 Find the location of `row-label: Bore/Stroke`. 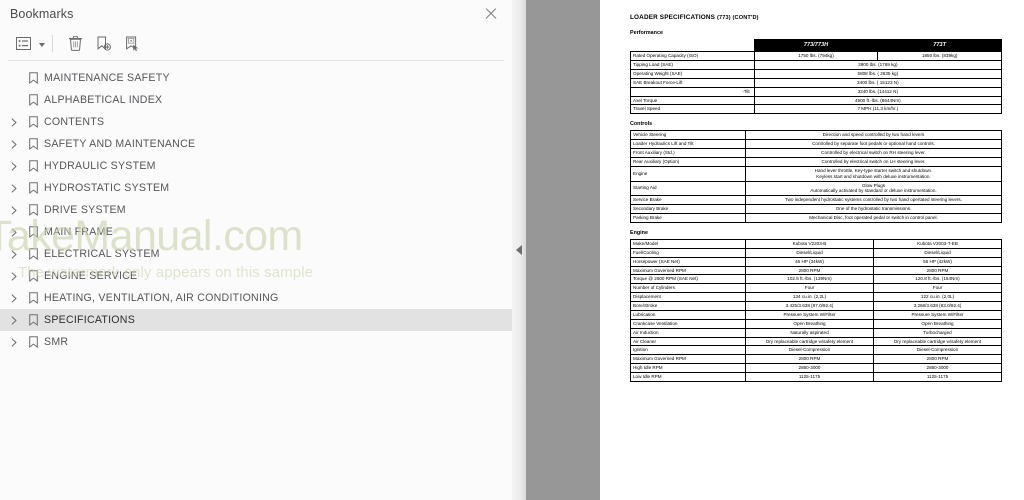

row-label: Bore/Stroke is located at coordinates (688, 306).